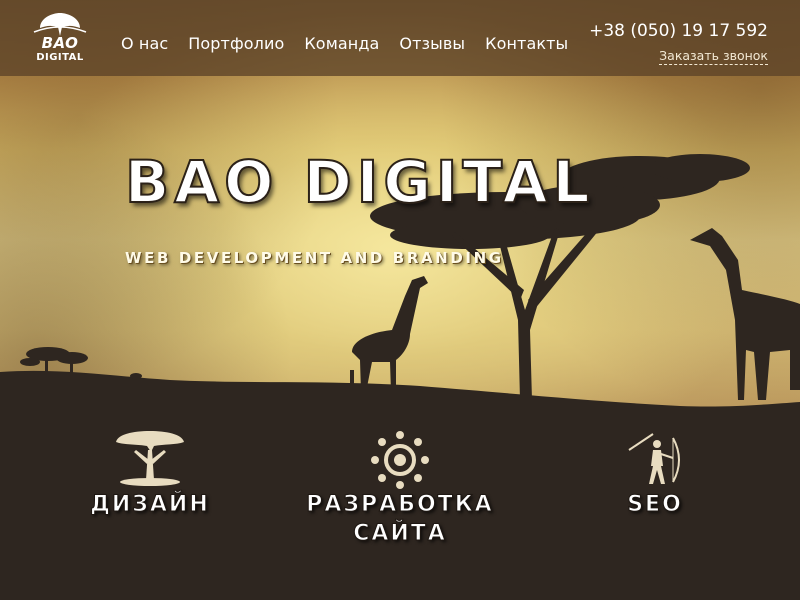 The height and width of the screenshot is (600, 800). I want to click on nav-link-reviews: Отзывы, so click(432, 43).